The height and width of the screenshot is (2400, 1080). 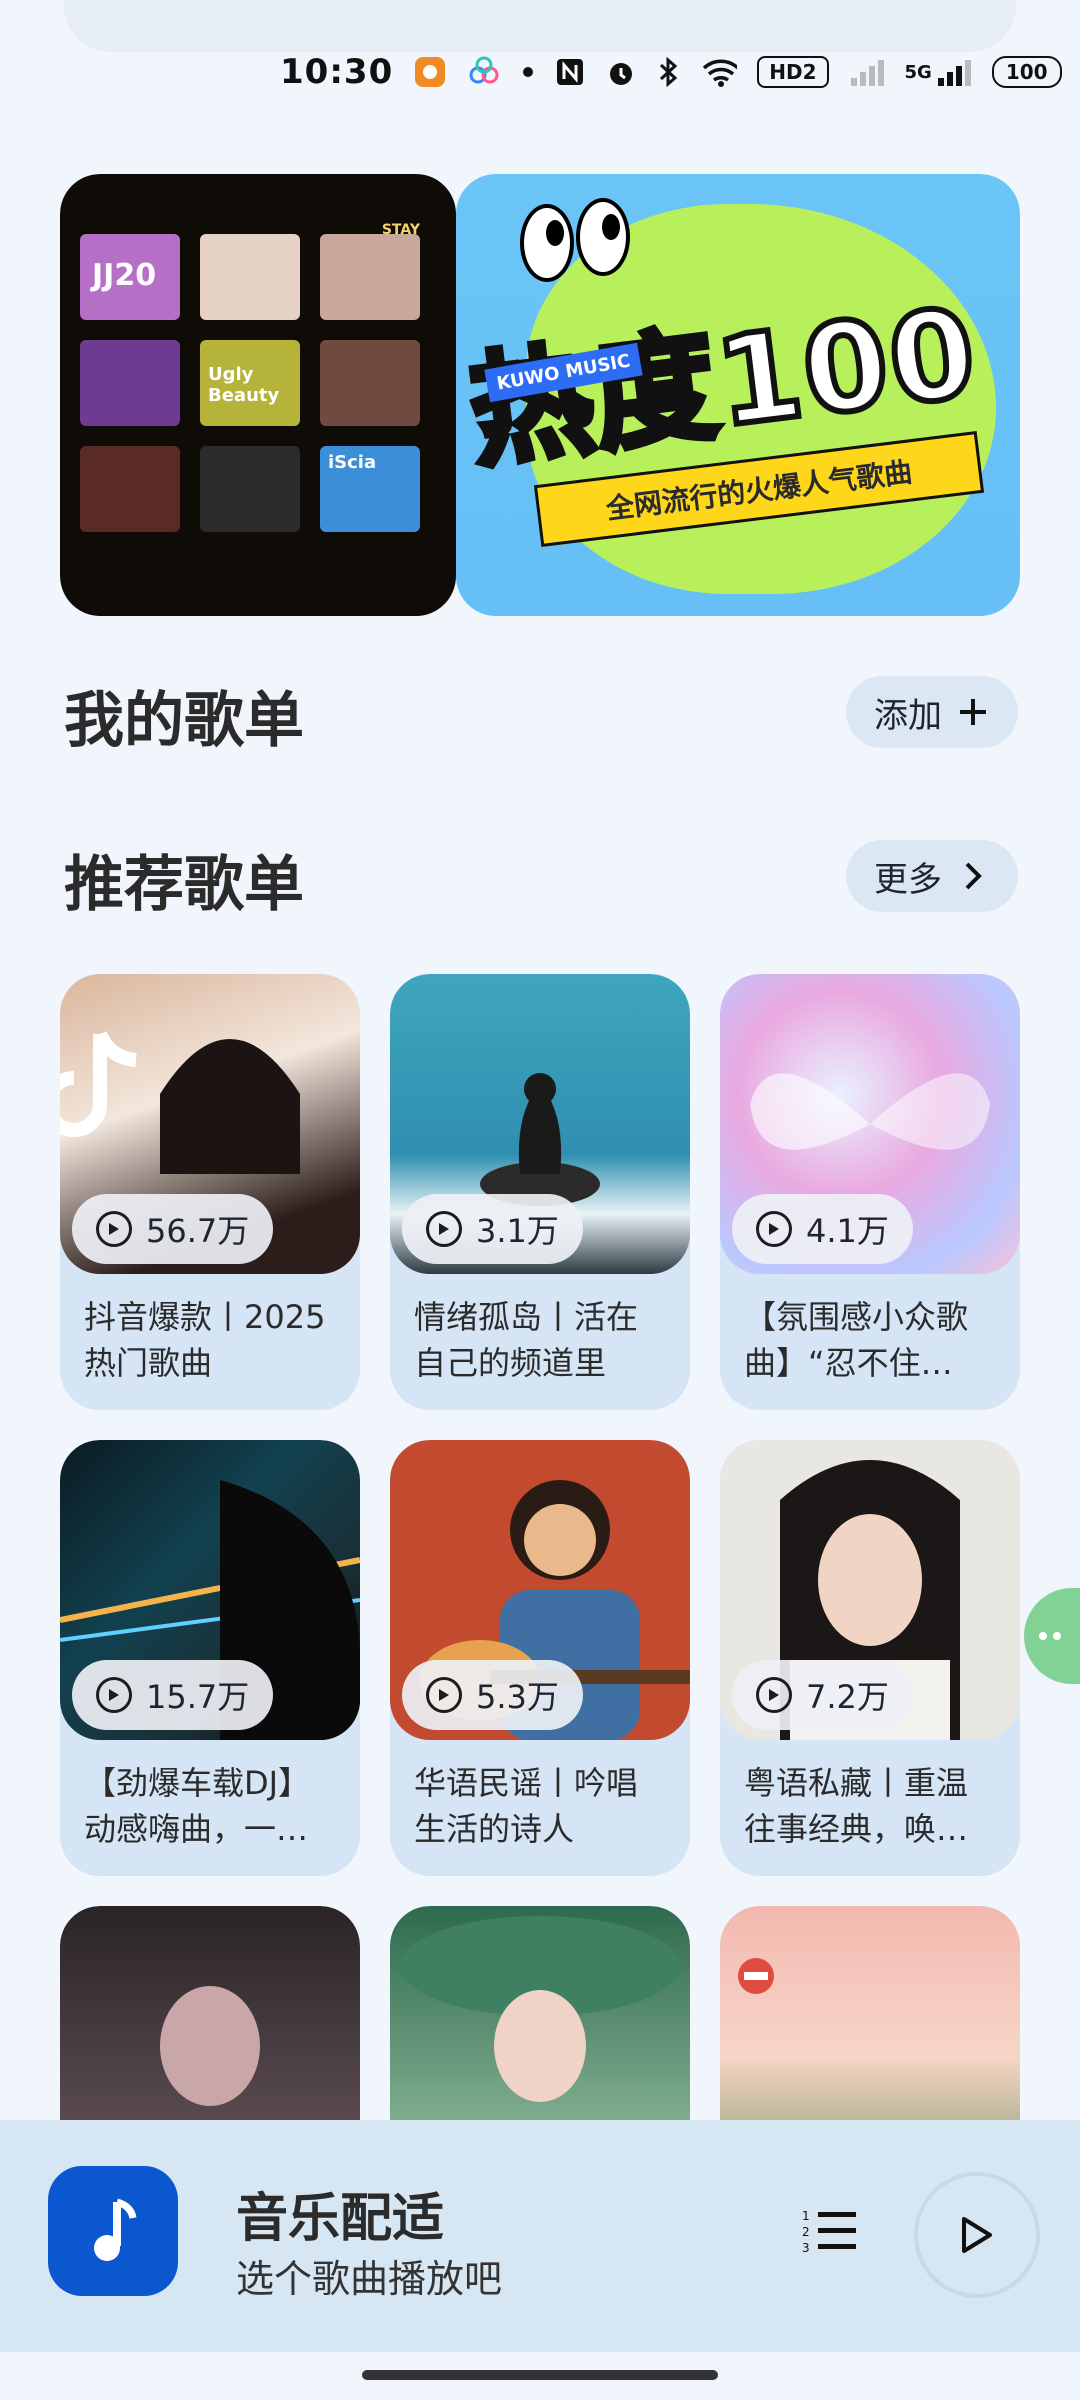 What do you see at coordinates (540, 2236) in the screenshot?
I see `mini-player: 音乐配适 选个歌曲播放吧 1 2 3` at bounding box center [540, 2236].